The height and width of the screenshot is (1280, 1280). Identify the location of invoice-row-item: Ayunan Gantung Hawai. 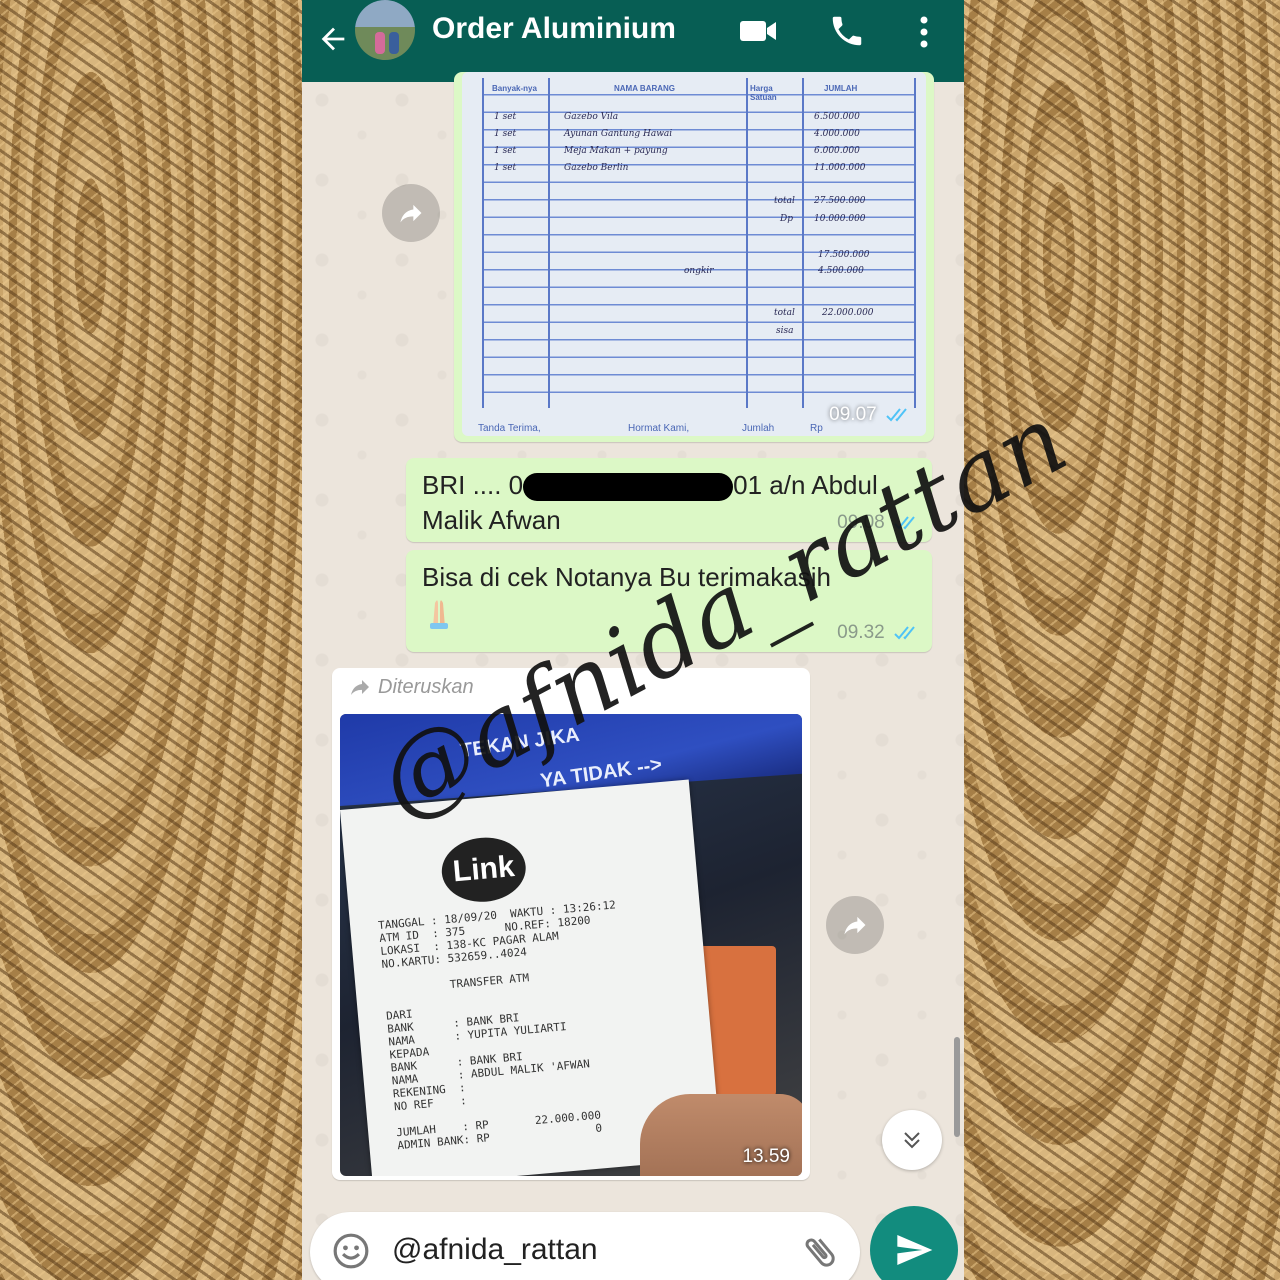
(618, 134).